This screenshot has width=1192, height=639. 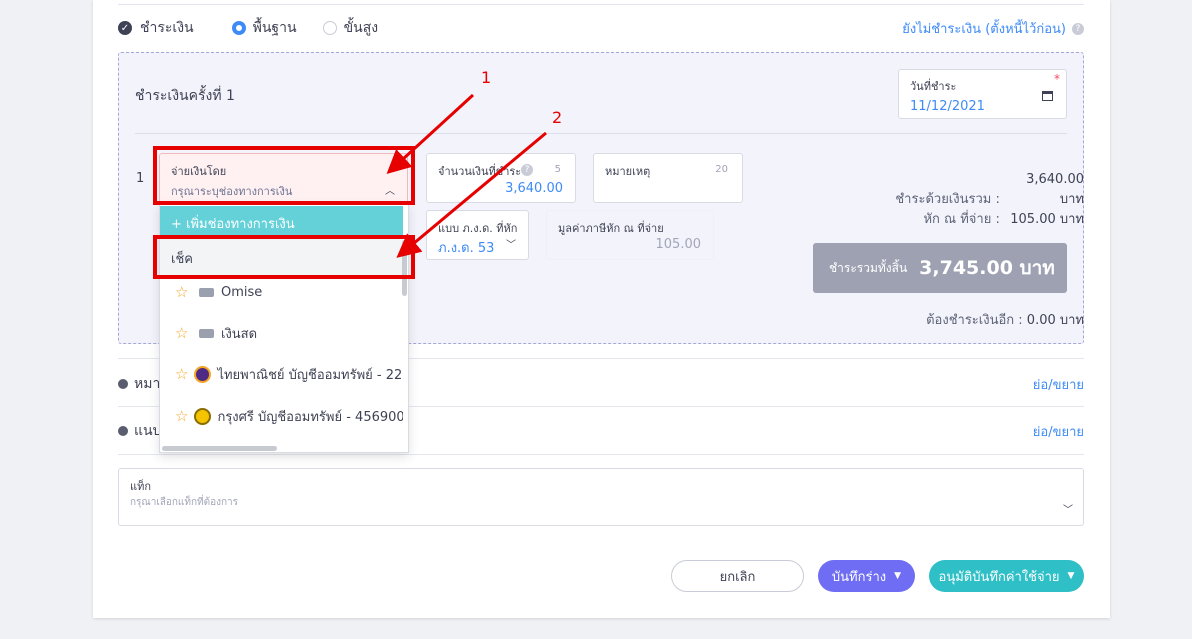 I want to click on annotation-arrows, so click(x=466, y=175).